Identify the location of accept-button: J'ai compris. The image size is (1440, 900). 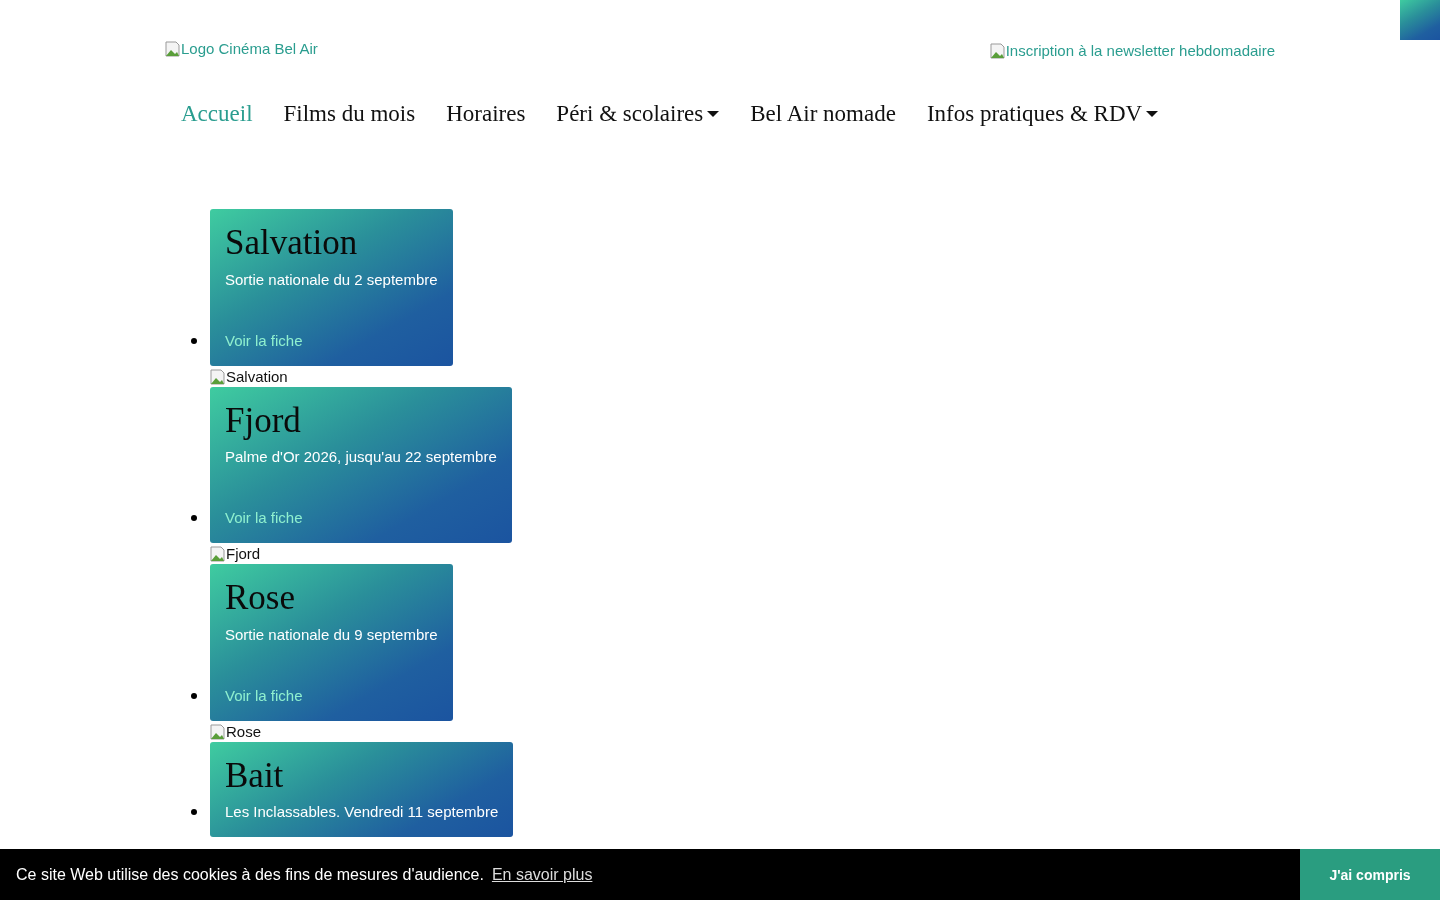
(1370, 874).